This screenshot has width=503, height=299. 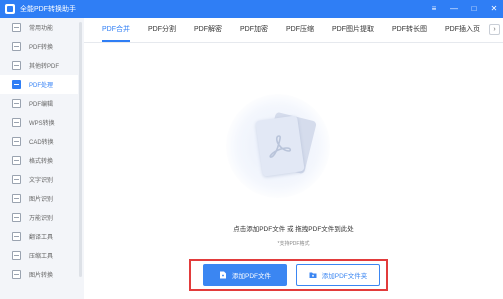 What do you see at coordinates (454, 9) in the screenshot?
I see `minimize-icon: —` at bounding box center [454, 9].